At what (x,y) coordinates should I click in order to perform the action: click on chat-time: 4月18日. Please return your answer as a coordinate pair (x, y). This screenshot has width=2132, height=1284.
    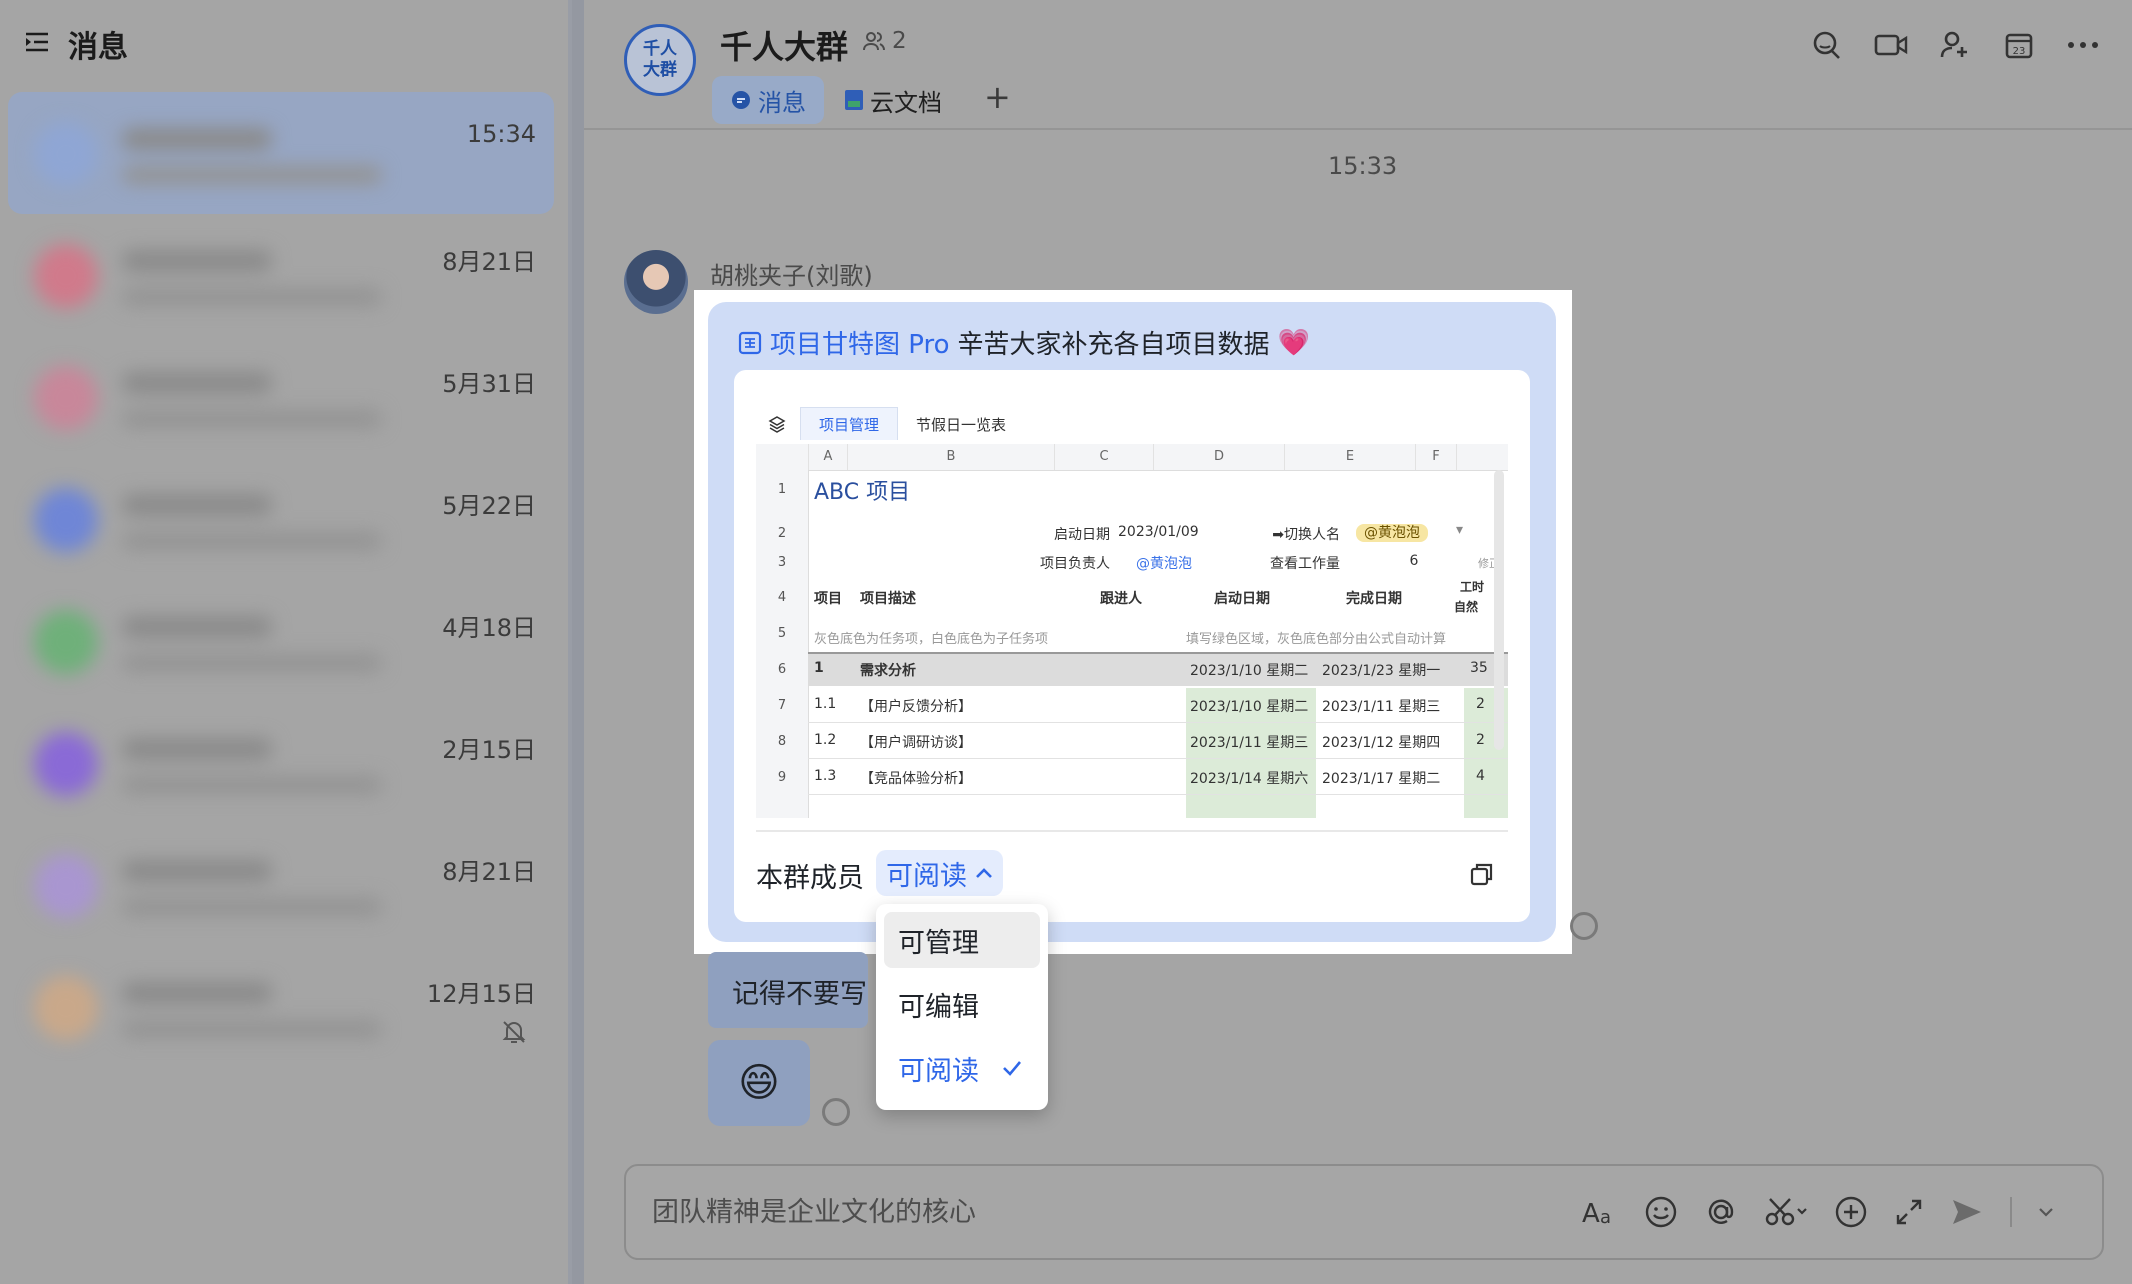
    Looking at the image, I should click on (489, 628).